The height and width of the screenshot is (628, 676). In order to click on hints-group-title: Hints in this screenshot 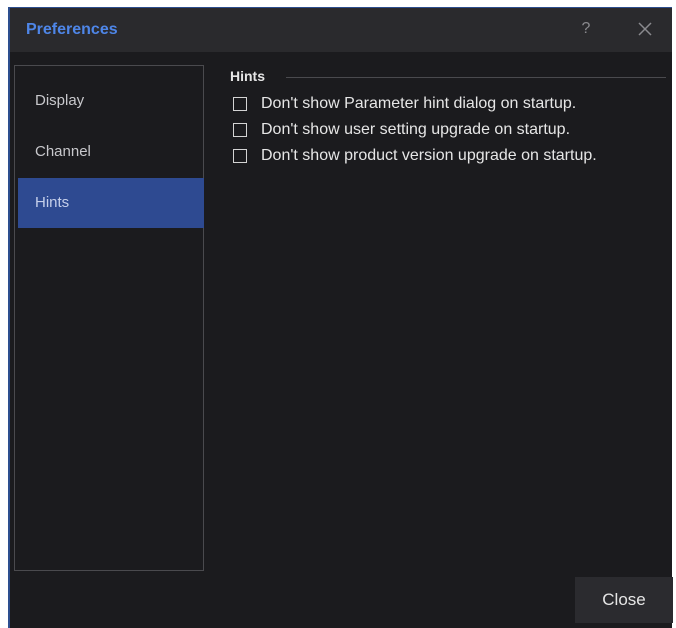, I will do `click(247, 76)`.